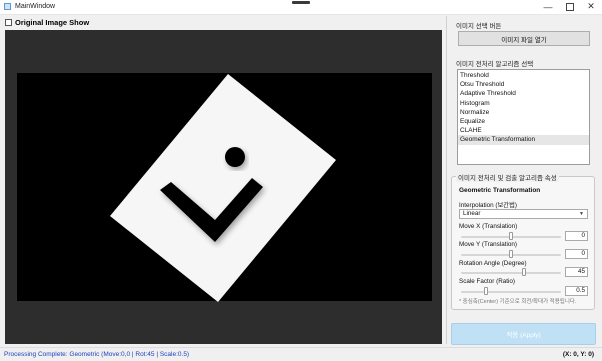 Image resolution: width=602 pixels, height=361 pixels. I want to click on original-image-label: Original Image Show, so click(52, 22).